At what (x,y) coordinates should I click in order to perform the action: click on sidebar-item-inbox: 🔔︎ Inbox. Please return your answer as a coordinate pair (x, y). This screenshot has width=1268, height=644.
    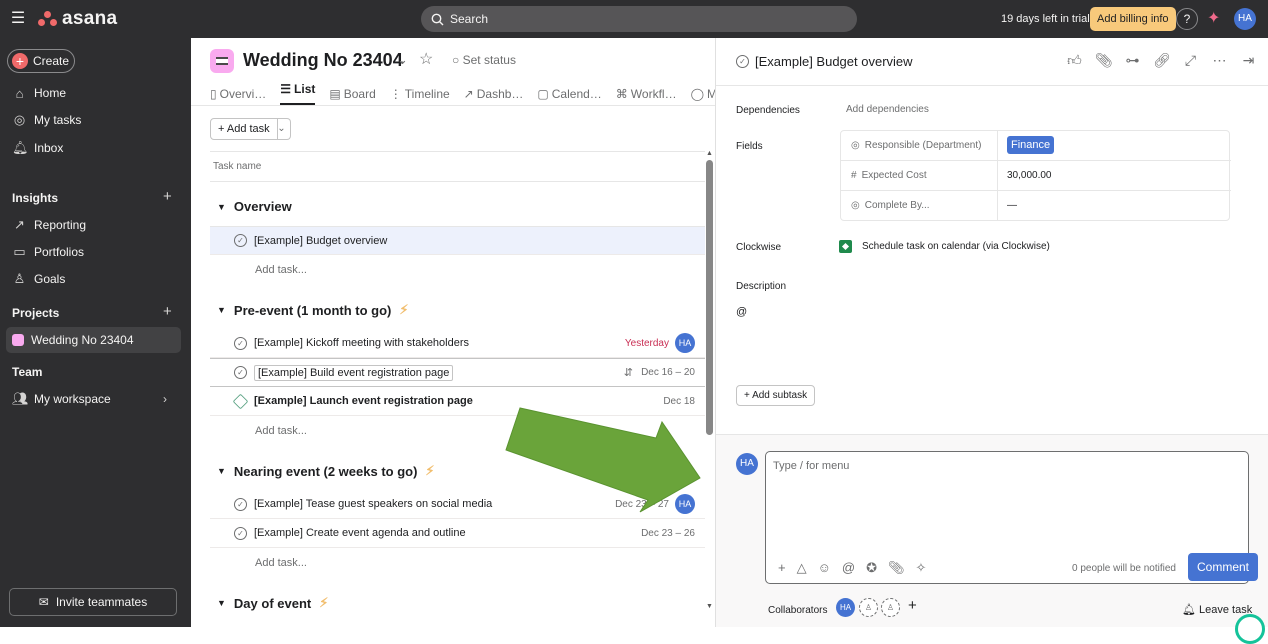
    Looking at the image, I should click on (95, 148).